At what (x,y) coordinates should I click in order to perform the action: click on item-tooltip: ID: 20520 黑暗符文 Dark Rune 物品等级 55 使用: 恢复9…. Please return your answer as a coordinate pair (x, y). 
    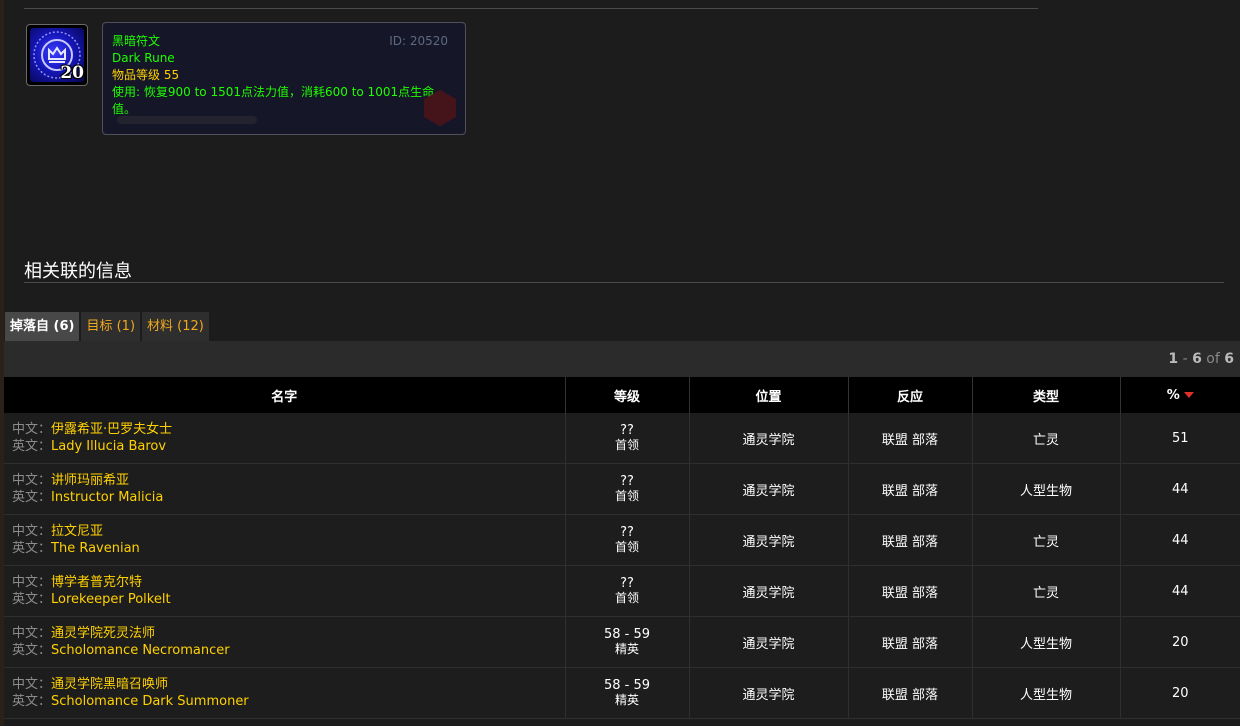
    Looking at the image, I should click on (284, 78).